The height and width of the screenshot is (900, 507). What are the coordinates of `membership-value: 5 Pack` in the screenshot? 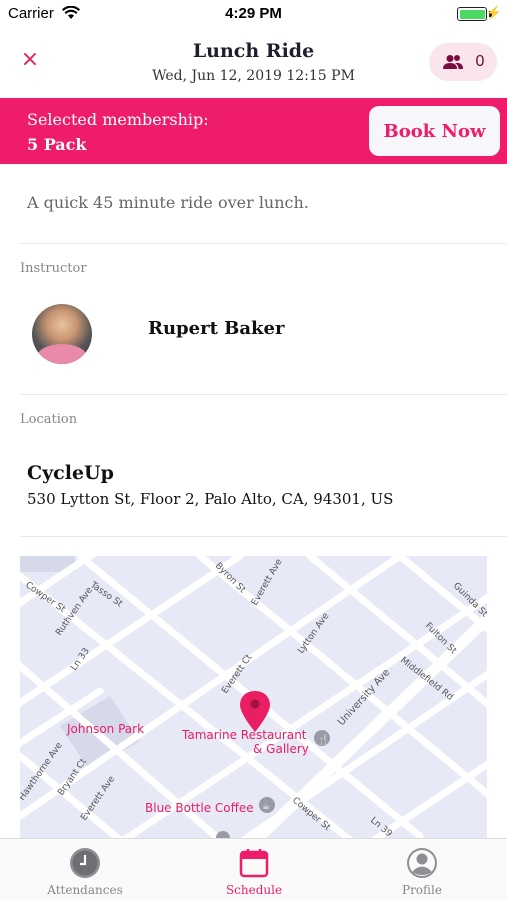 It's located at (57, 144).